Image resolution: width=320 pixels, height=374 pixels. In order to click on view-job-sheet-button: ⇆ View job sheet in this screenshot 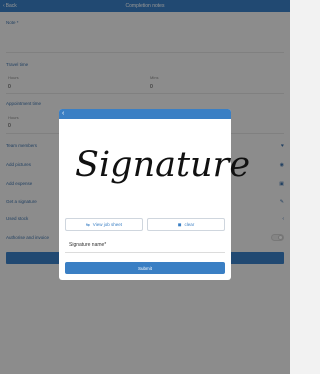, I will do `click(104, 224)`.